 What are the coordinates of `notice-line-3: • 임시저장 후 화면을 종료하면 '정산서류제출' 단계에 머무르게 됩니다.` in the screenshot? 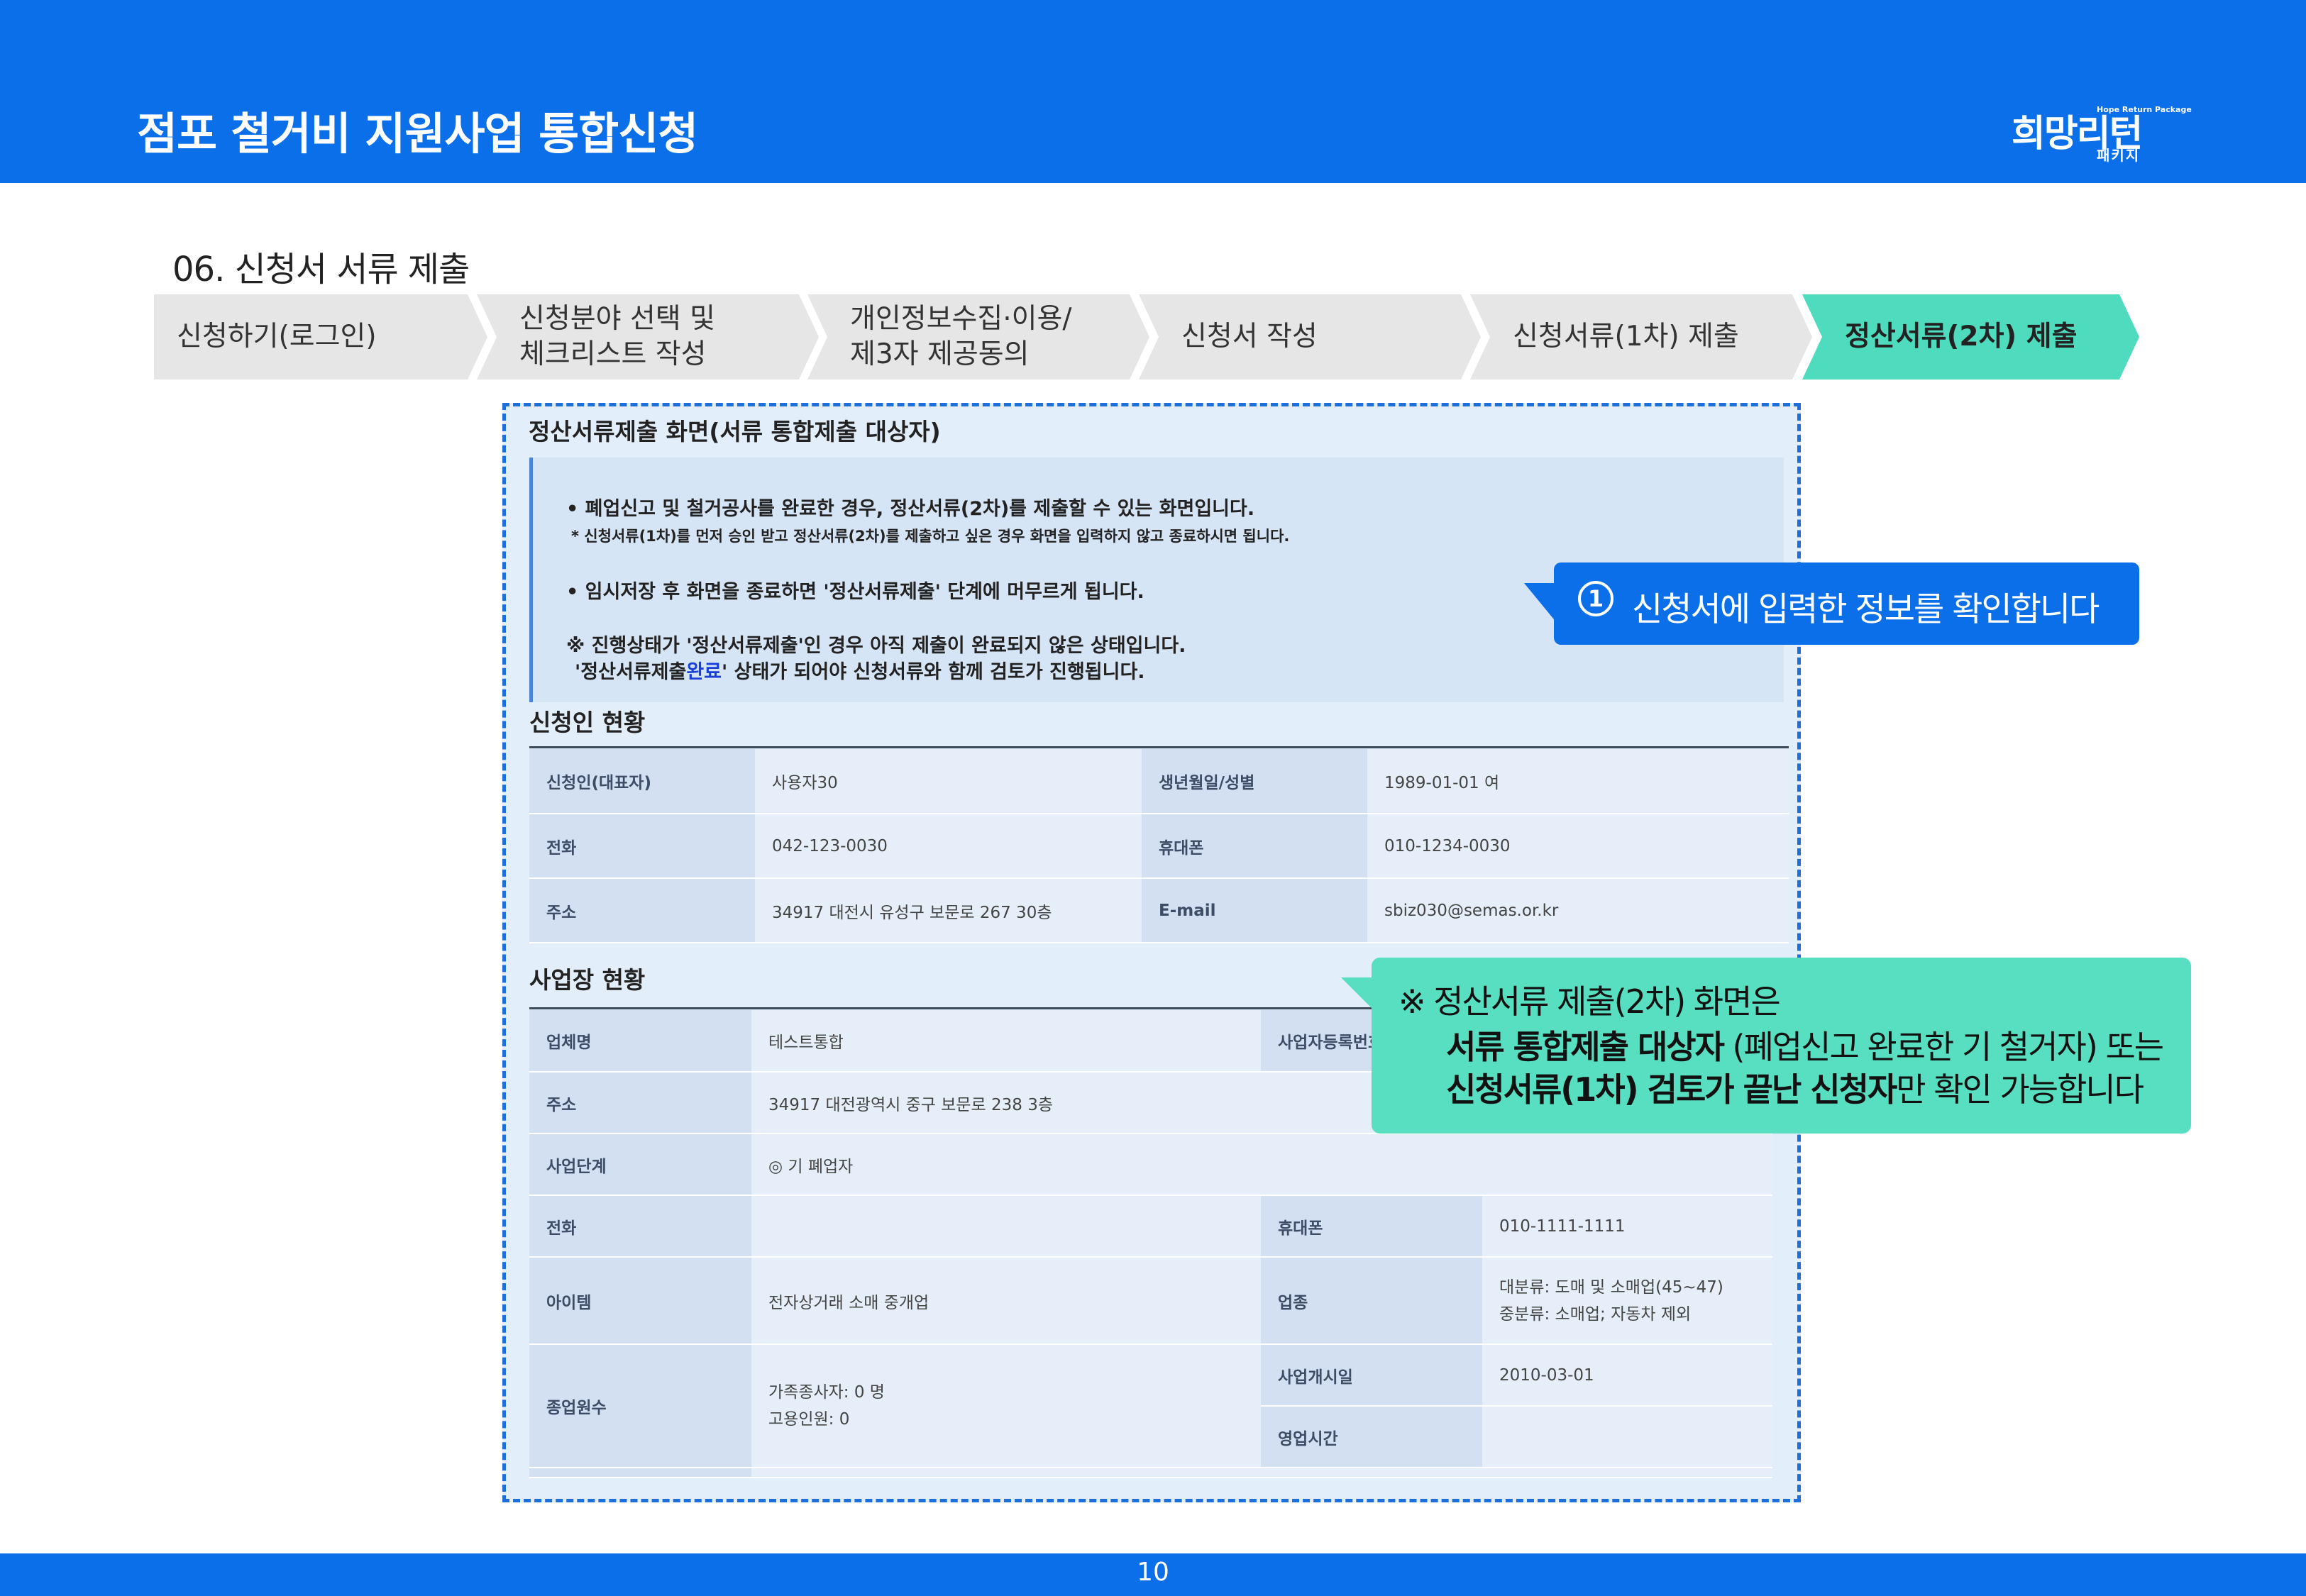 It's located at (855, 592).